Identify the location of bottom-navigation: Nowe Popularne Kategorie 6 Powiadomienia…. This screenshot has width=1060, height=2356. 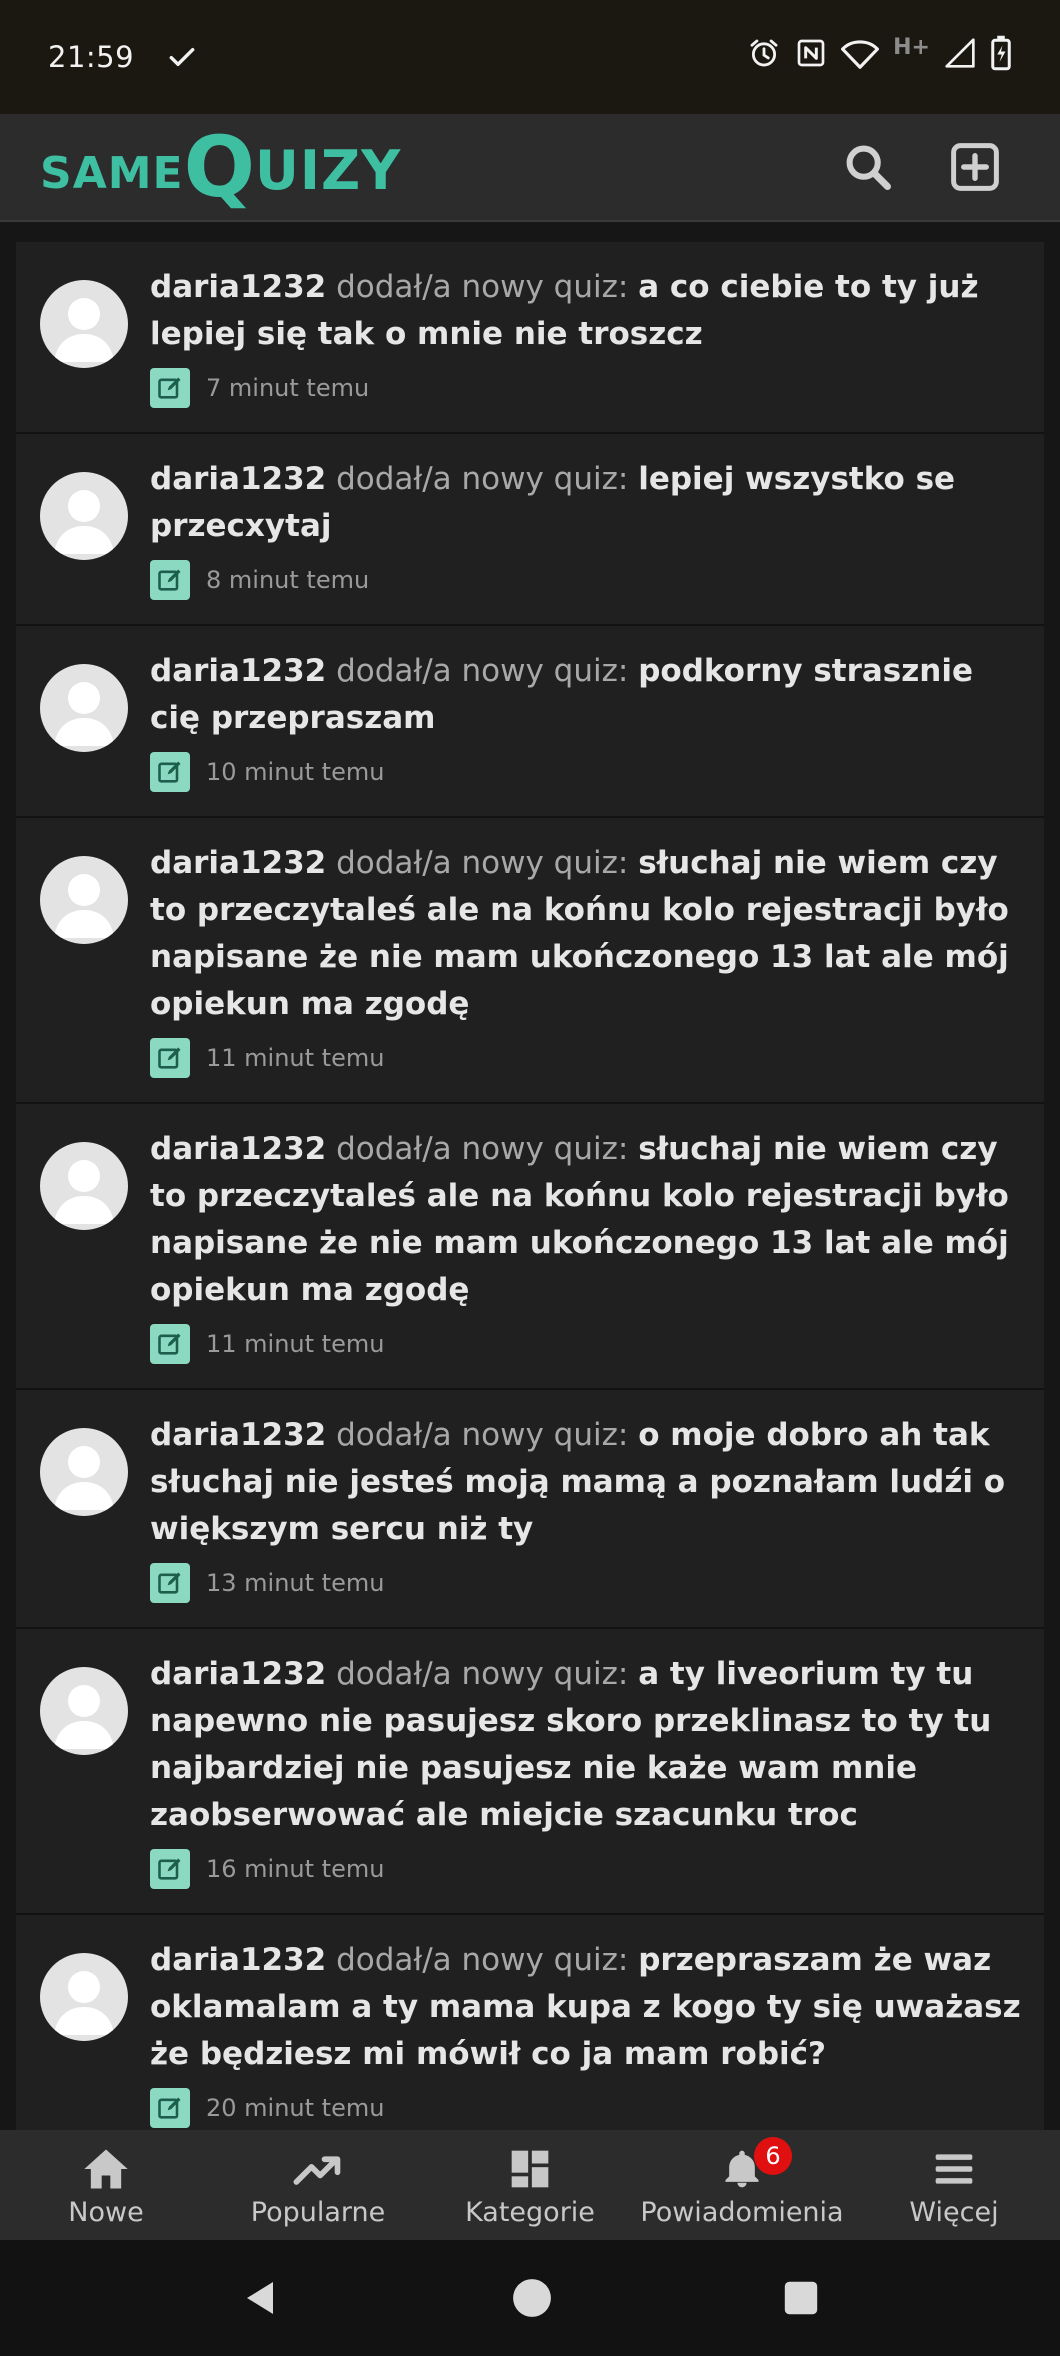
(530, 2185).